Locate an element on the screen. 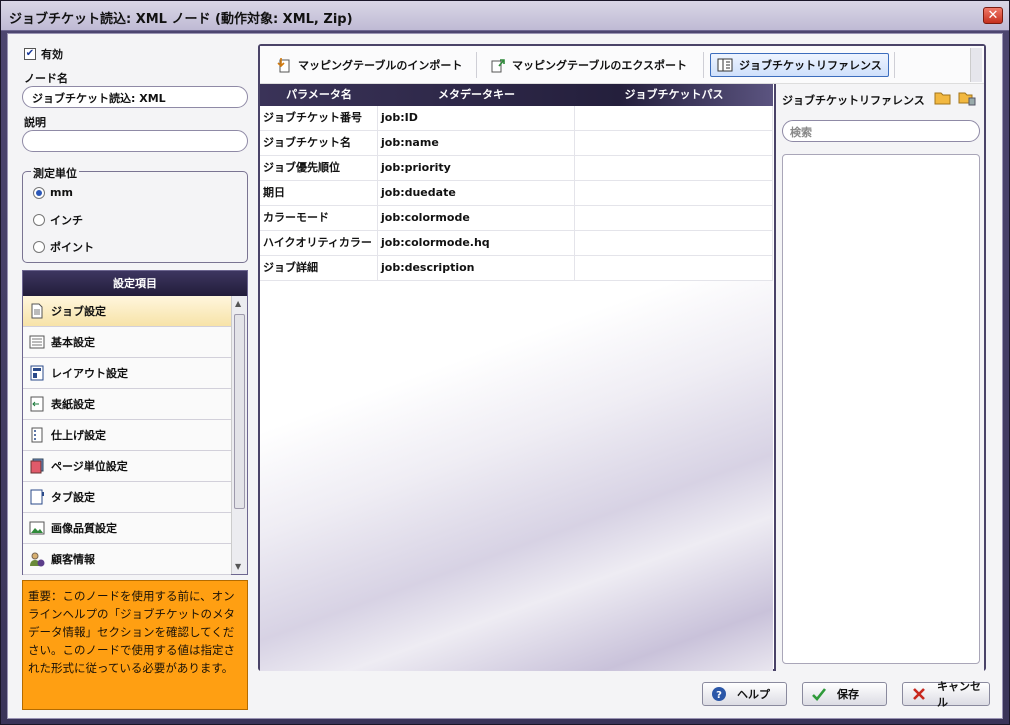  unit-option-label: インチ is located at coordinates (66, 220).